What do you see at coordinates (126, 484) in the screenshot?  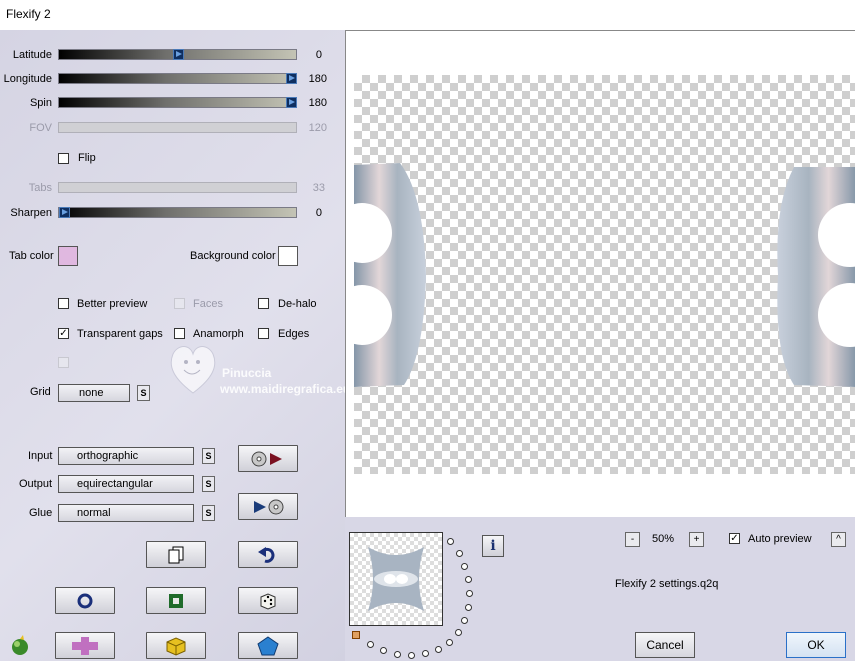 I see `output-select: equirectangular` at bounding box center [126, 484].